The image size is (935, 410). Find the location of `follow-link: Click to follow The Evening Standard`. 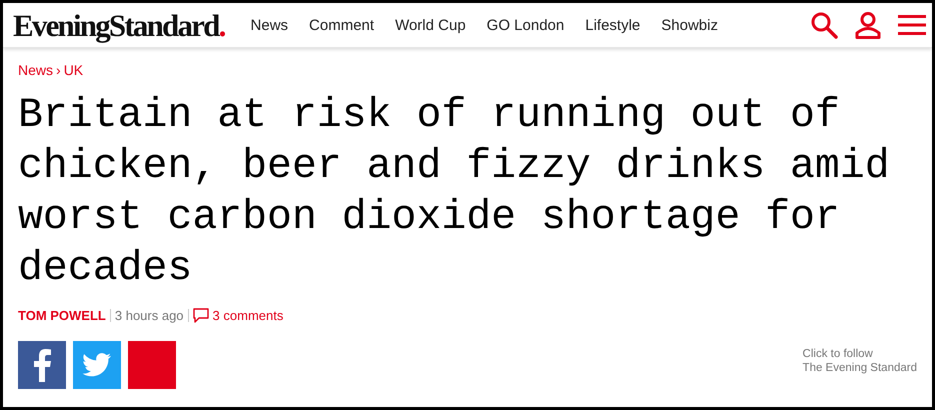

follow-link: Click to follow The Evening Standard is located at coordinates (859, 361).